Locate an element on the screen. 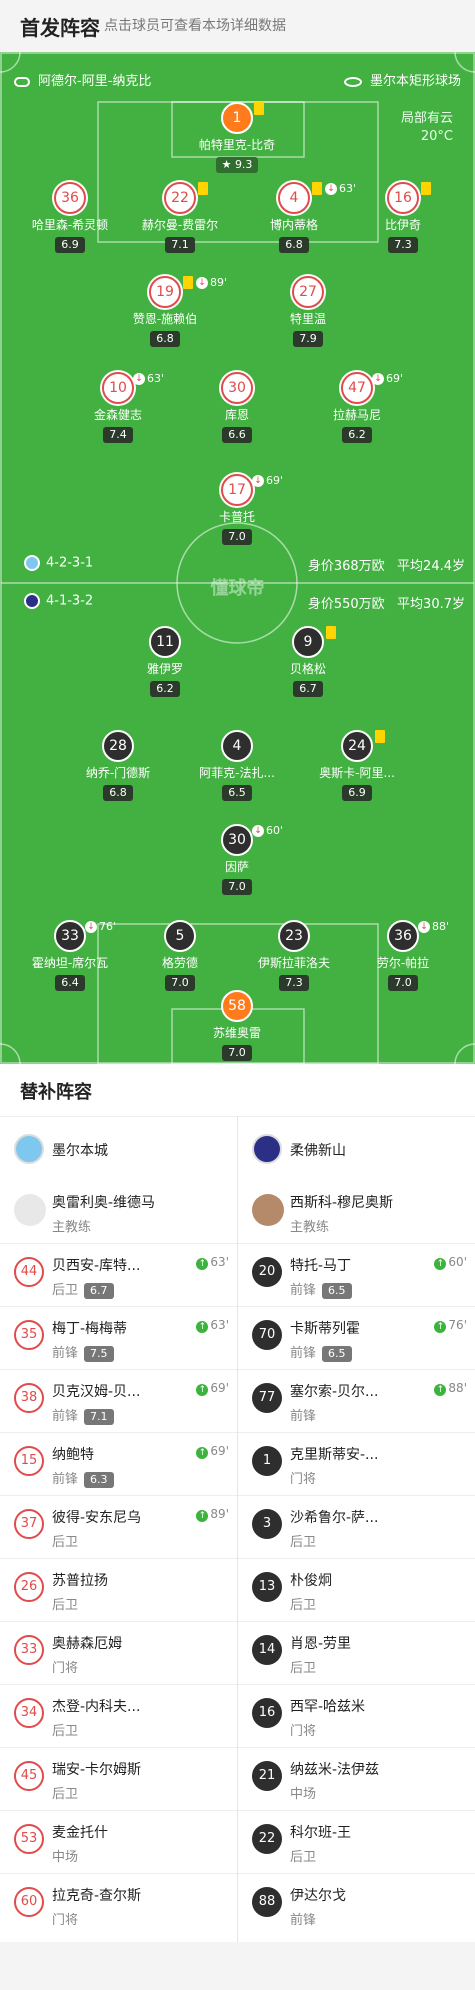  player-away-11: 11 雅伊罗 6.2 is located at coordinates (165, 661).